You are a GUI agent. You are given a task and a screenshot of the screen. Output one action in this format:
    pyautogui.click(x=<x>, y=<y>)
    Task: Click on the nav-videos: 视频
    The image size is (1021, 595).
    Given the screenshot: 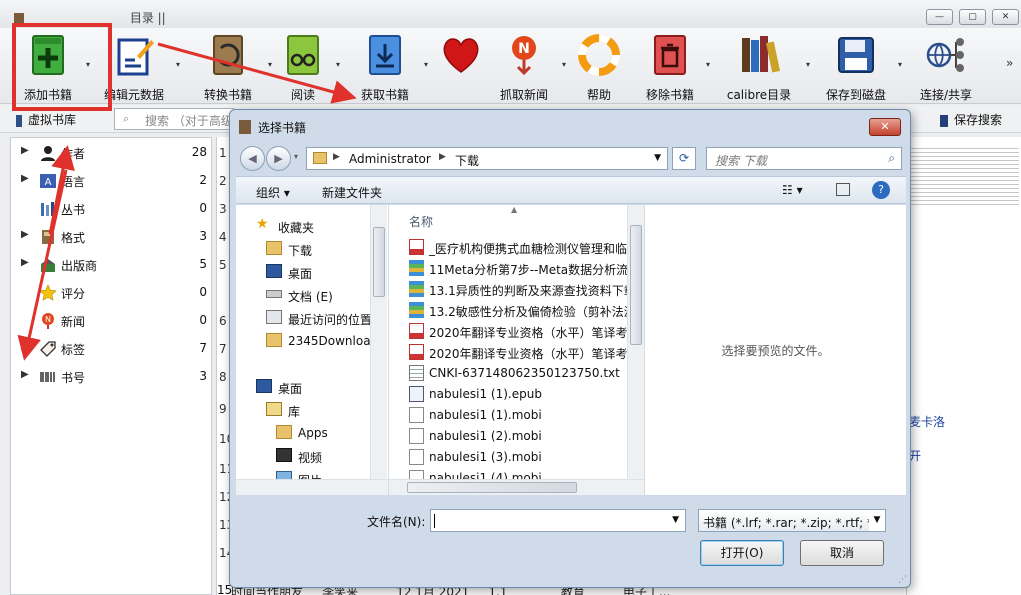 What is the action you would take?
    pyautogui.click(x=311, y=456)
    